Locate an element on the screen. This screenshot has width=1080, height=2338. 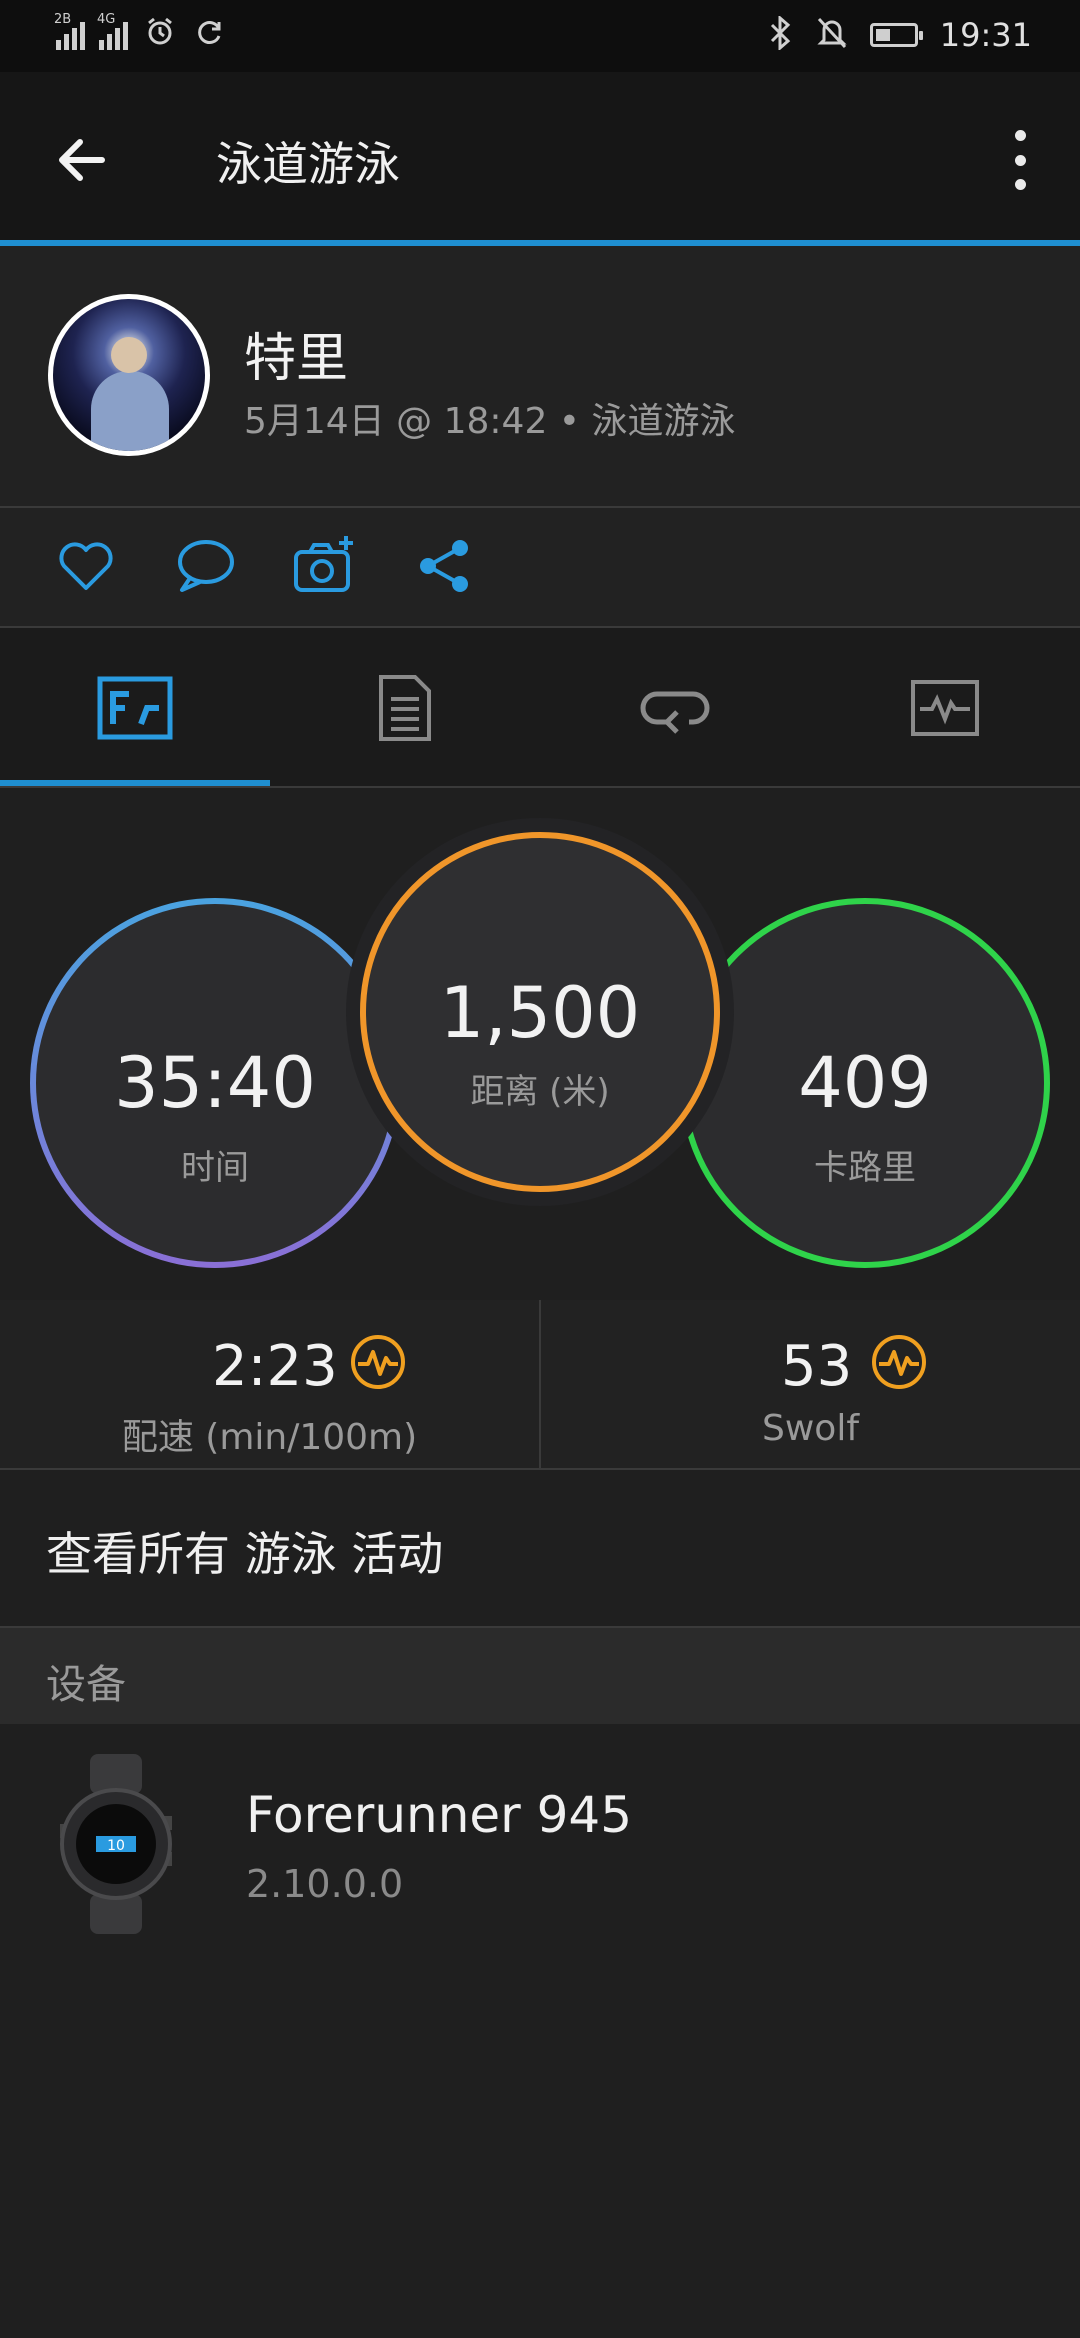
distance-metric: 1,500 距离 (米) is located at coordinates (540, 1012).